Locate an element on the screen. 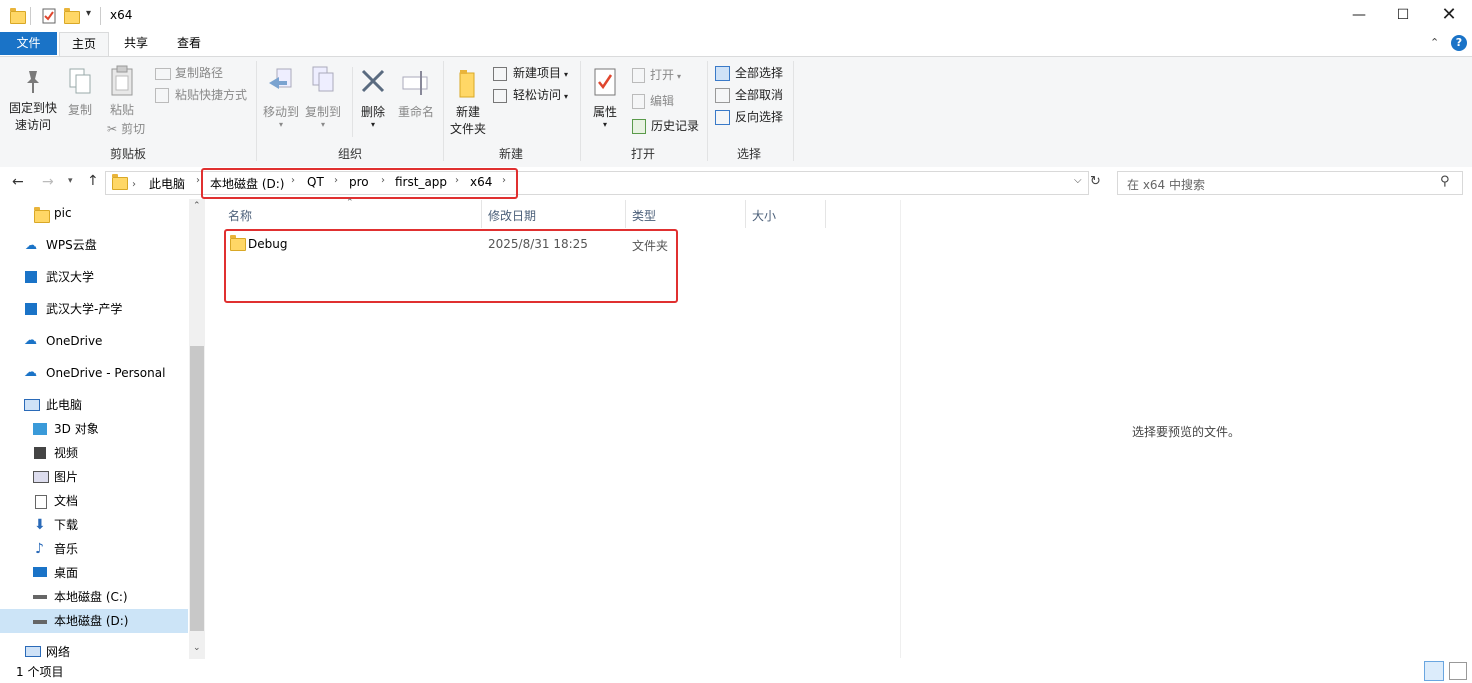 This screenshot has height=683, width=1472. copy-label: 复制 is located at coordinates (79, 110).